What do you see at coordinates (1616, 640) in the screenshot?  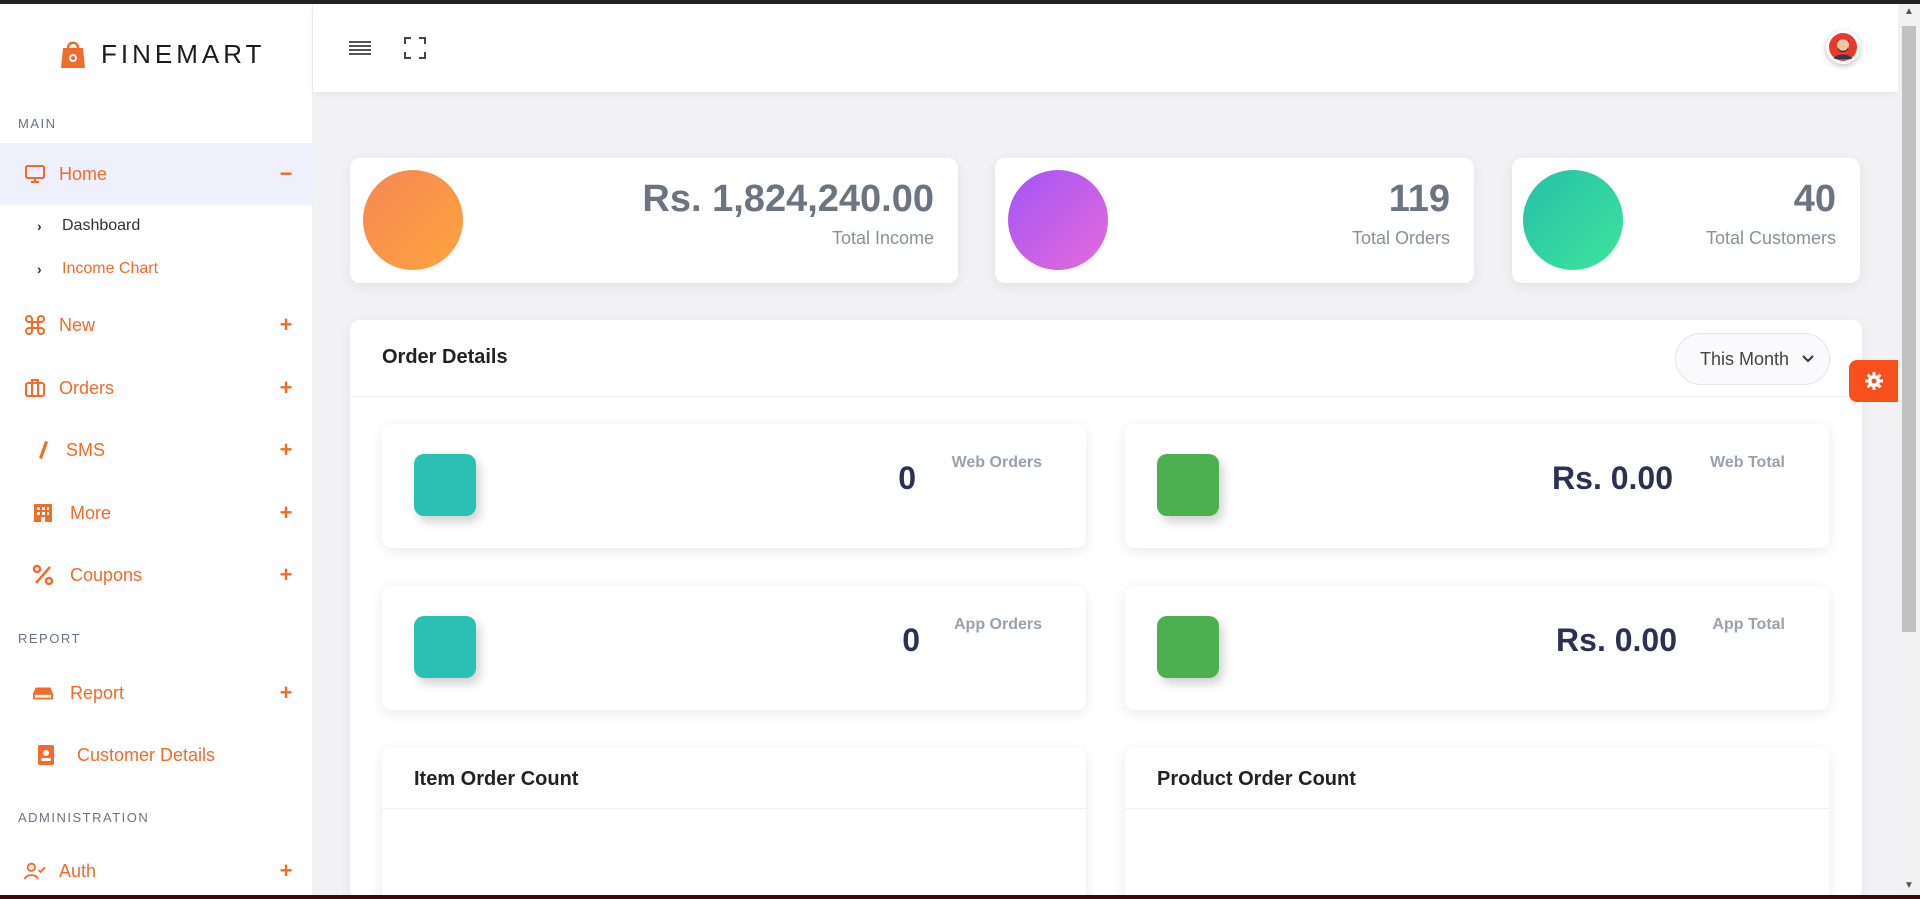 I see `app-total-value: Rs. 0.00` at bounding box center [1616, 640].